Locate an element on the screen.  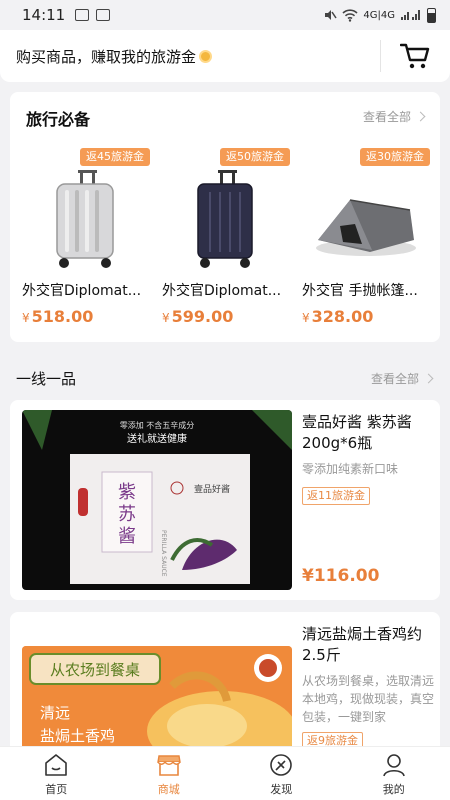
discover-icon is located at coordinates (281, 765).